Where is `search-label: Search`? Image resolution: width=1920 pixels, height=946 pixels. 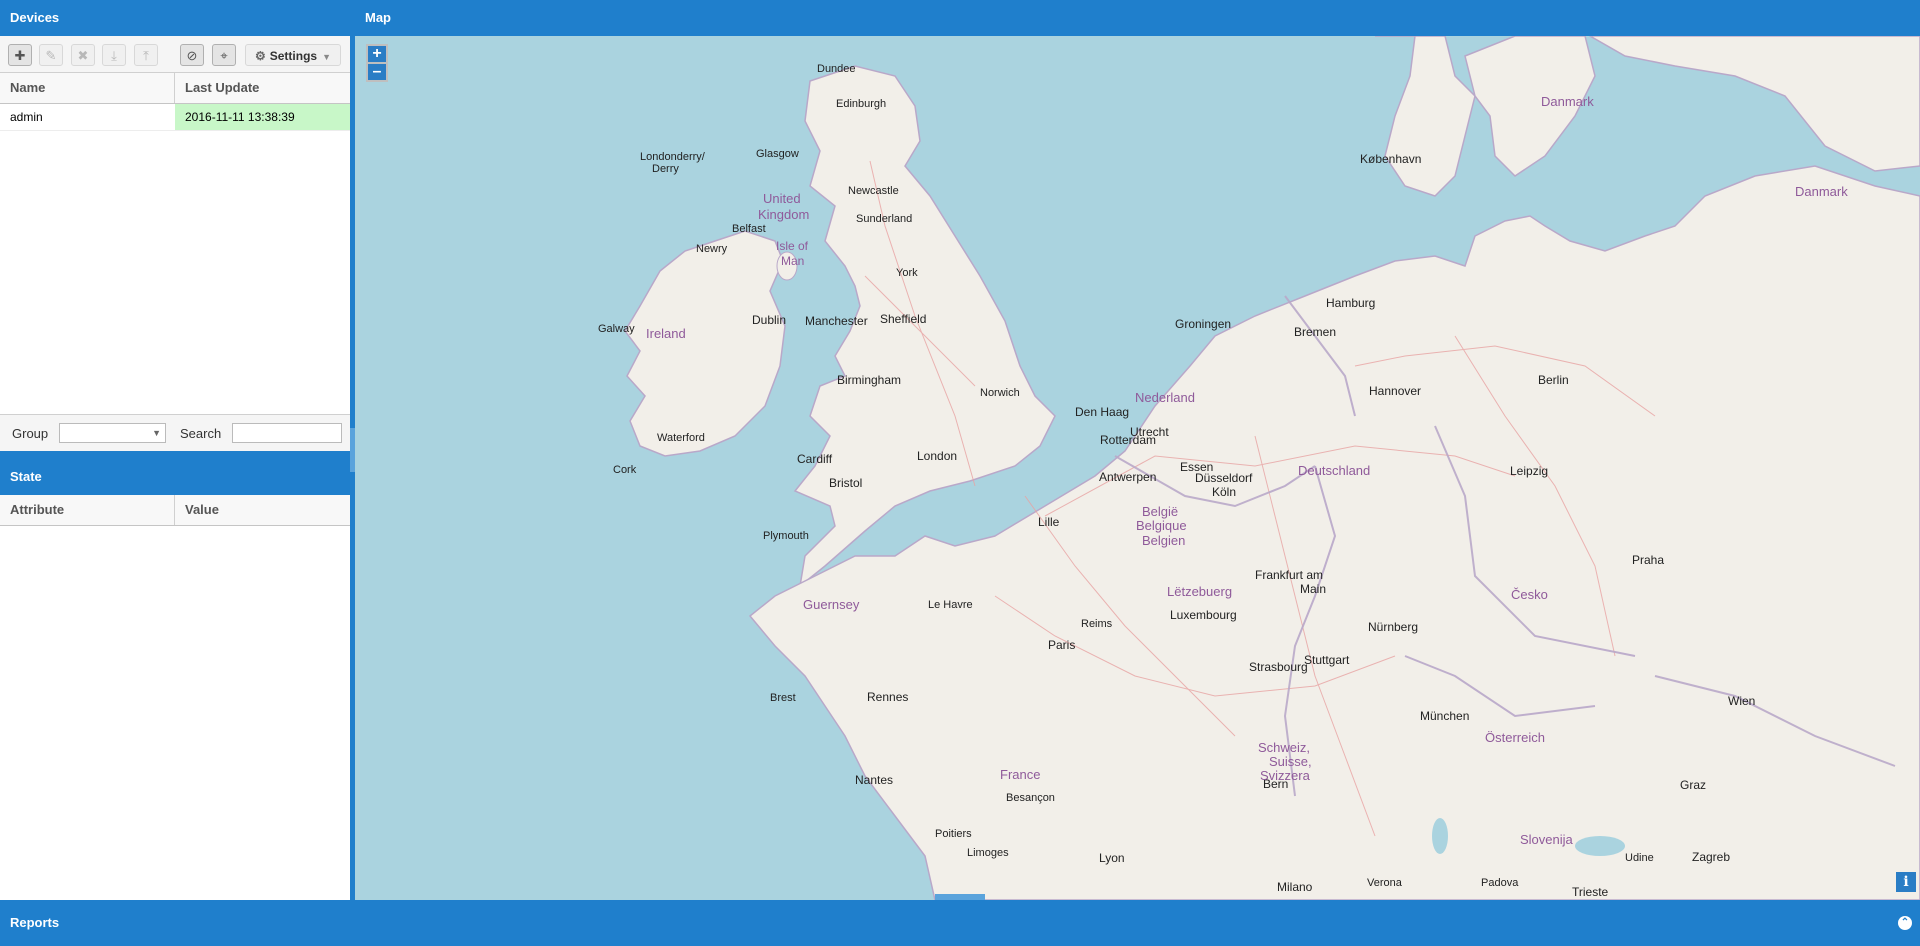 search-label: Search is located at coordinates (201, 433).